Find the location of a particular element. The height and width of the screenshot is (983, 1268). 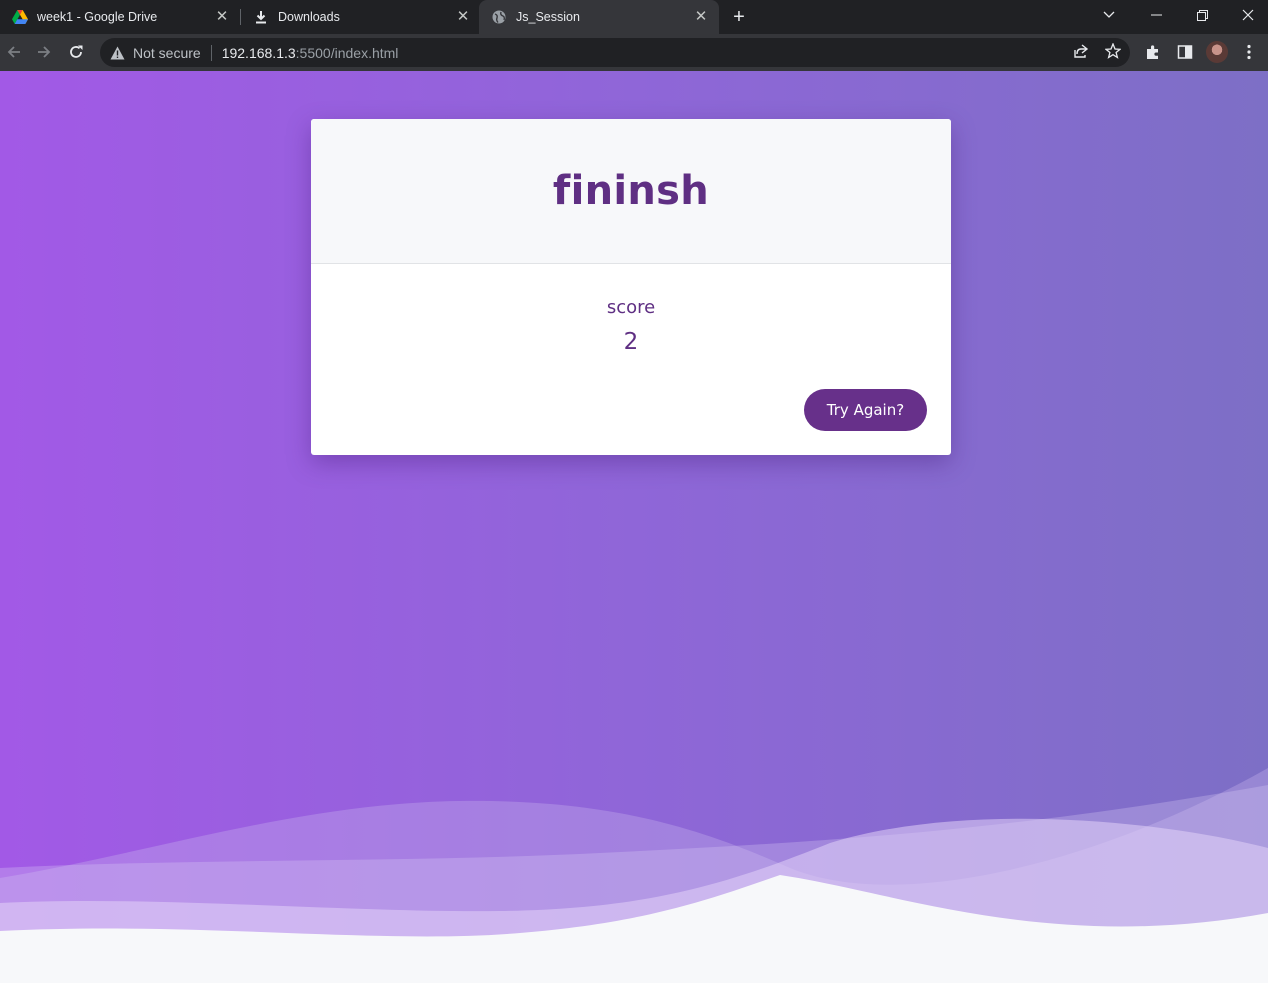

more-vertical-icon is located at coordinates (1249, 52).